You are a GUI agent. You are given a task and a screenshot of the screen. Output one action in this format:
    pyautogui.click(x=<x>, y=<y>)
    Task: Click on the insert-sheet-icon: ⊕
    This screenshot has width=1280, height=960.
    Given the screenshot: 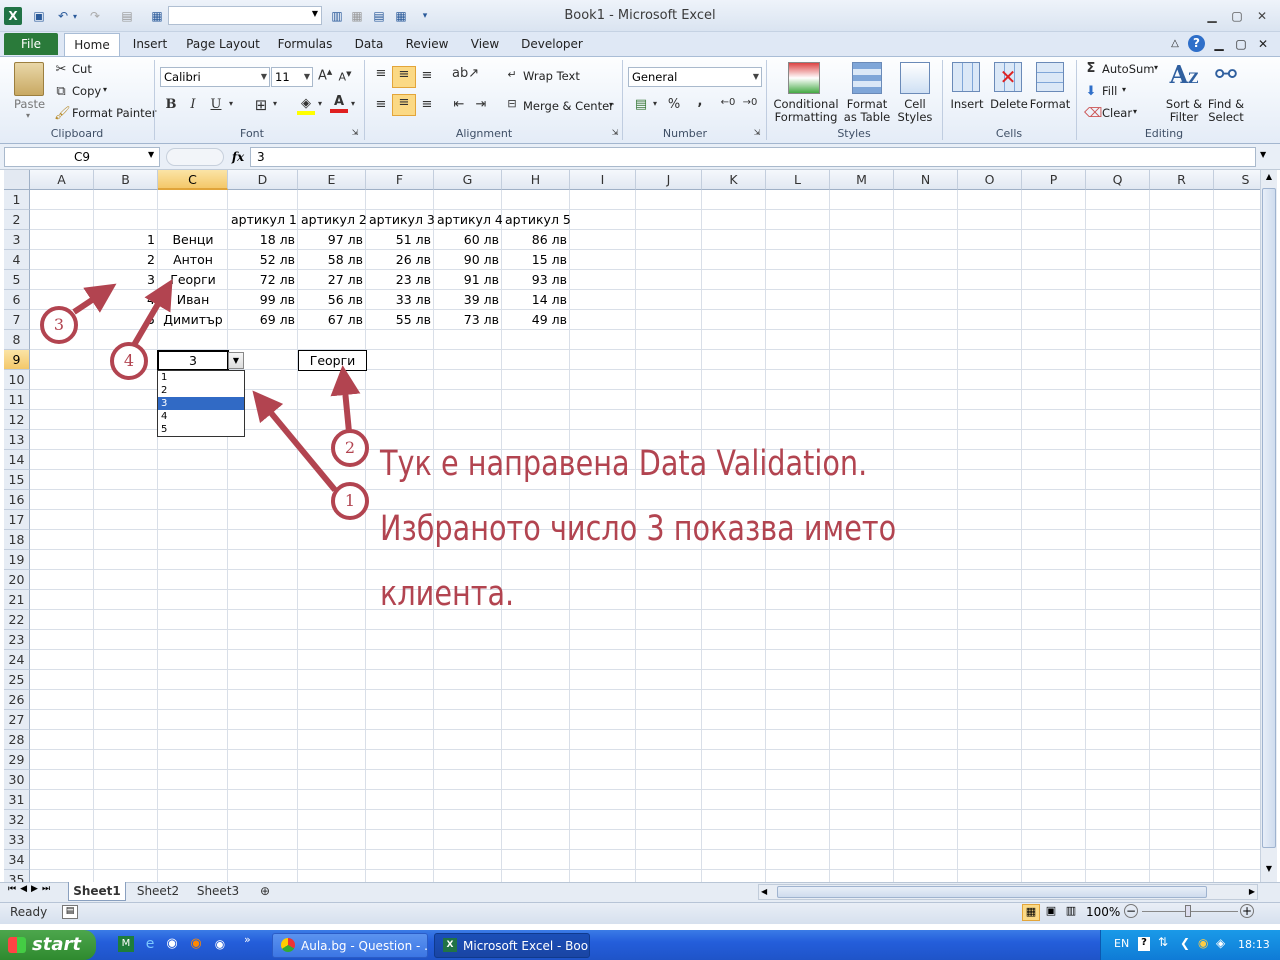 What is the action you would take?
    pyautogui.click(x=265, y=891)
    